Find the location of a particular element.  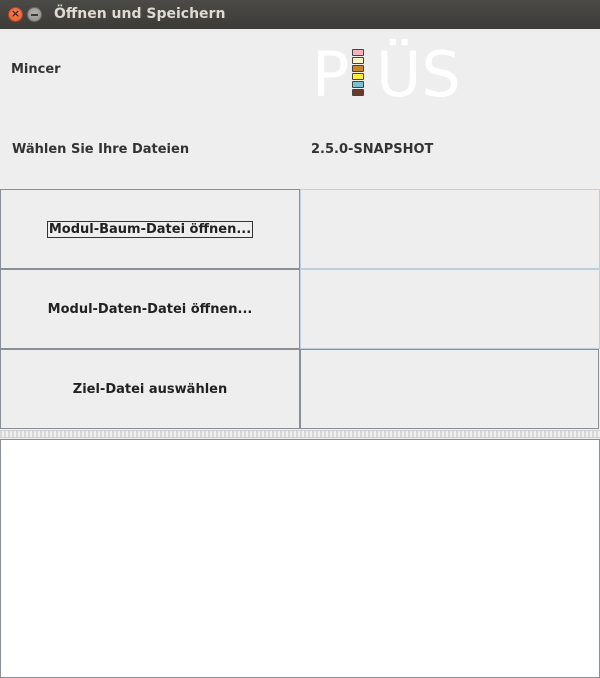

minimize-icon is located at coordinates (34, 15).